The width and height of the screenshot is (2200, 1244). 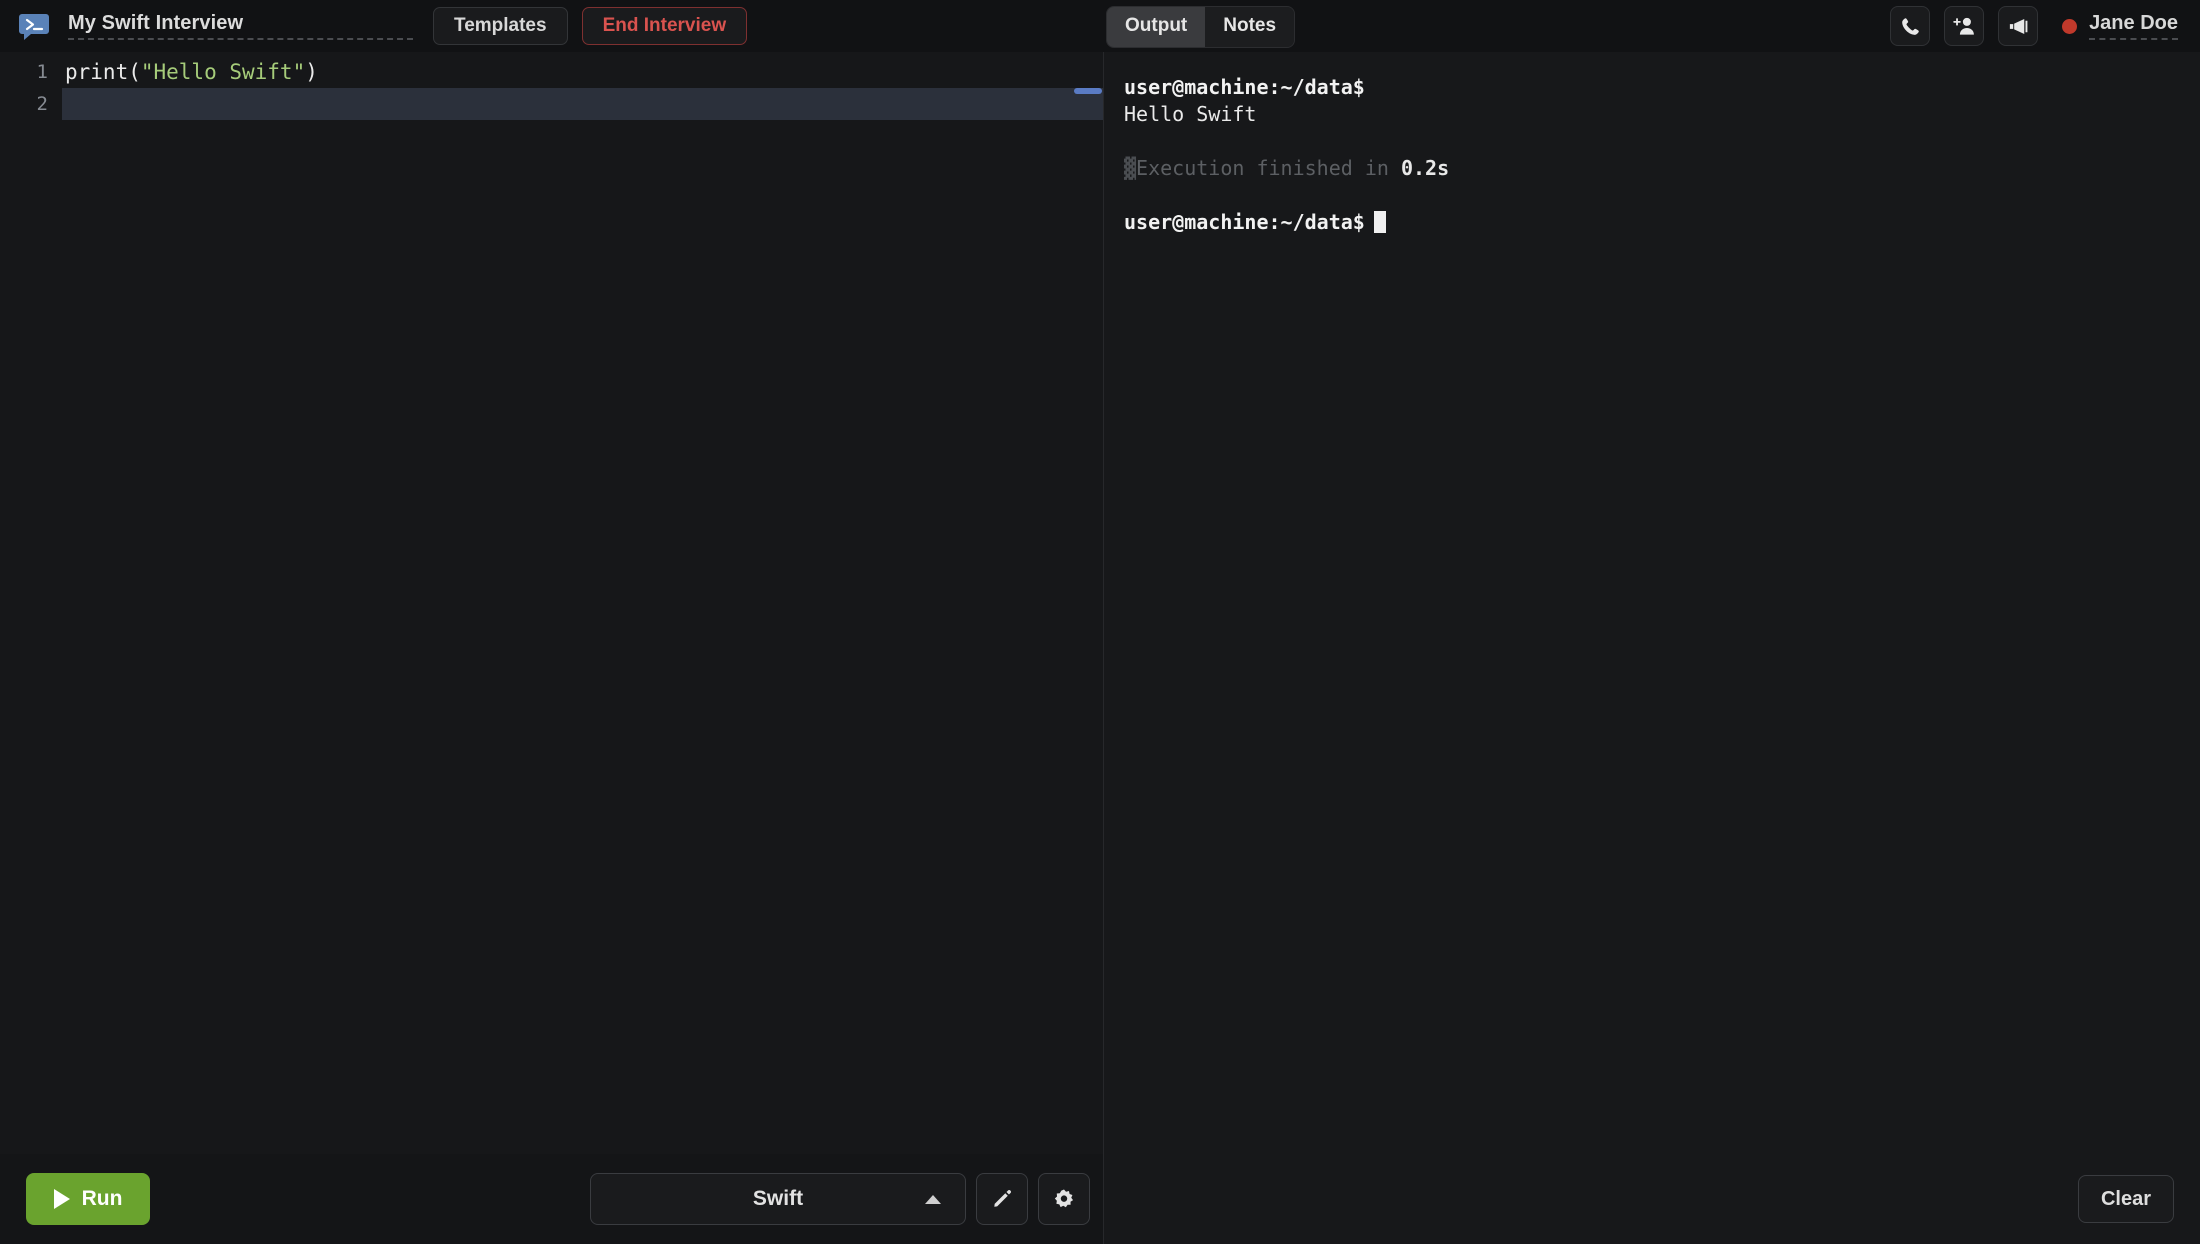 What do you see at coordinates (2070, 26) in the screenshot?
I see `status-badge` at bounding box center [2070, 26].